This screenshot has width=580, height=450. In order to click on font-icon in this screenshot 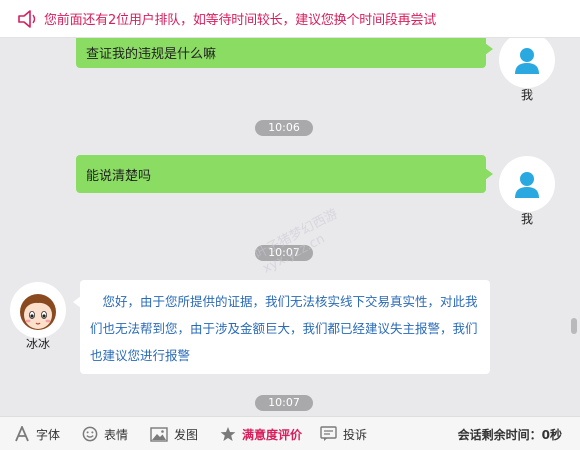, I will do `click(22, 434)`.